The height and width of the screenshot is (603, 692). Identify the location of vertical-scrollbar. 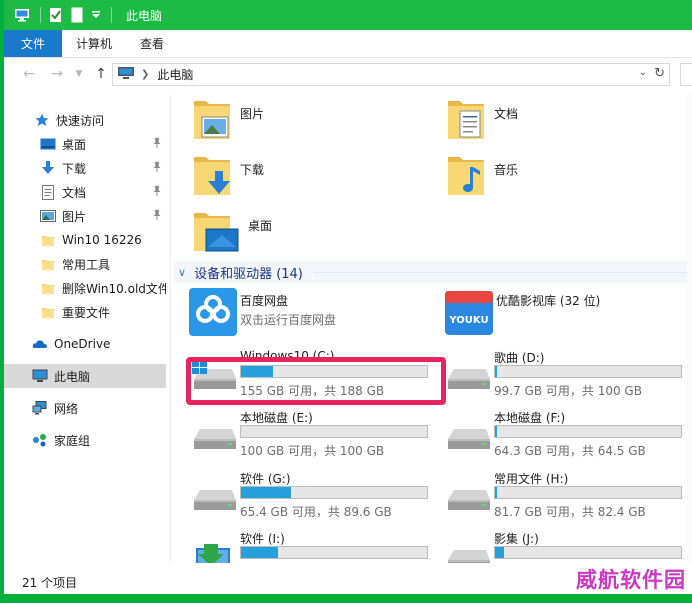
(689, 329).